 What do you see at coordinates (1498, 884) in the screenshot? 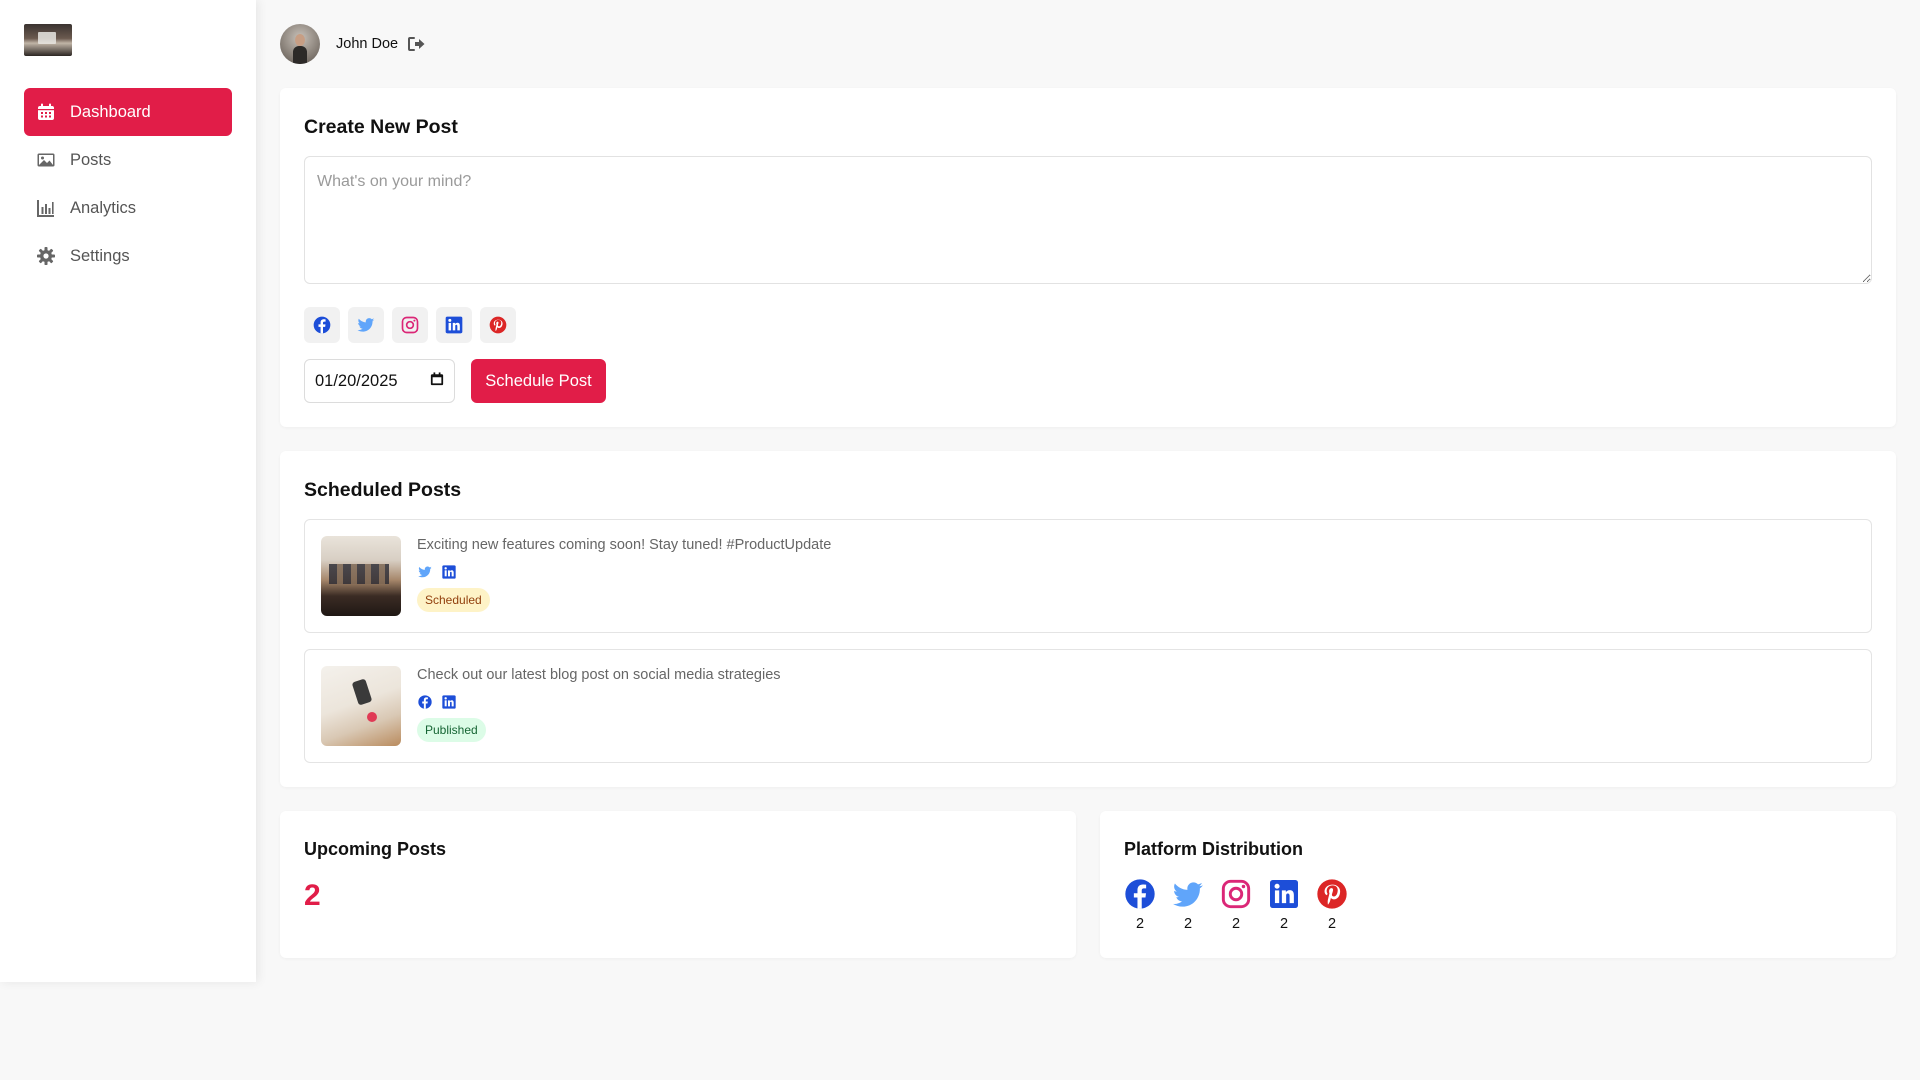
I see `platform-distribution-card: Platform Distribution 2 2 2 2 2` at bounding box center [1498, 884].